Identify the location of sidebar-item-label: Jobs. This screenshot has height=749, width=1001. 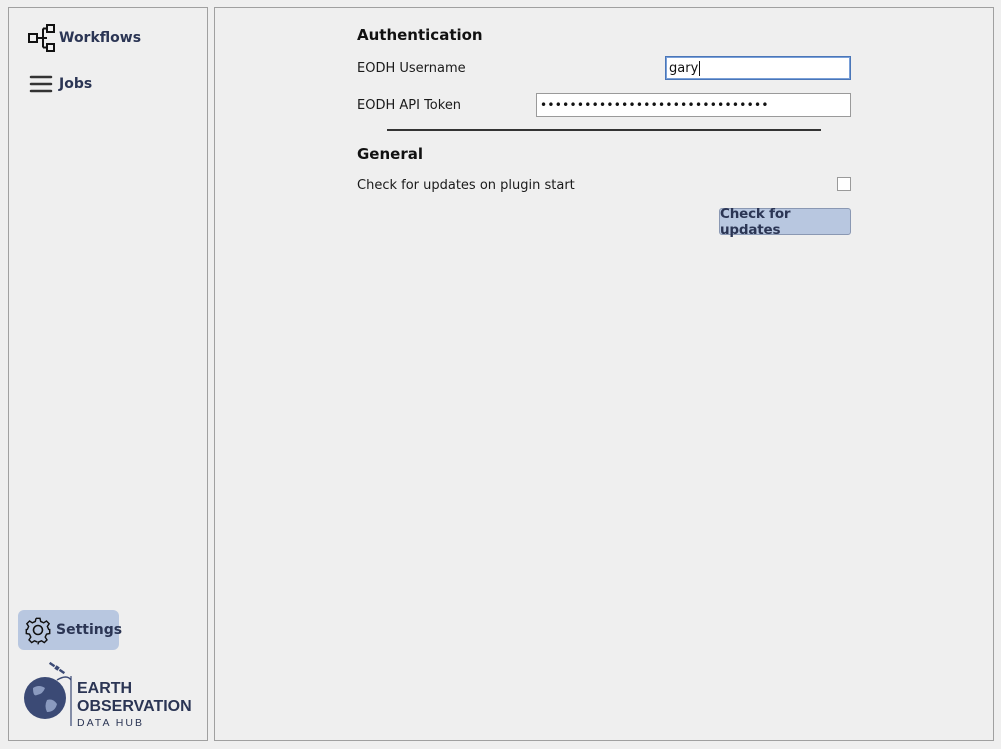
(76, 84).